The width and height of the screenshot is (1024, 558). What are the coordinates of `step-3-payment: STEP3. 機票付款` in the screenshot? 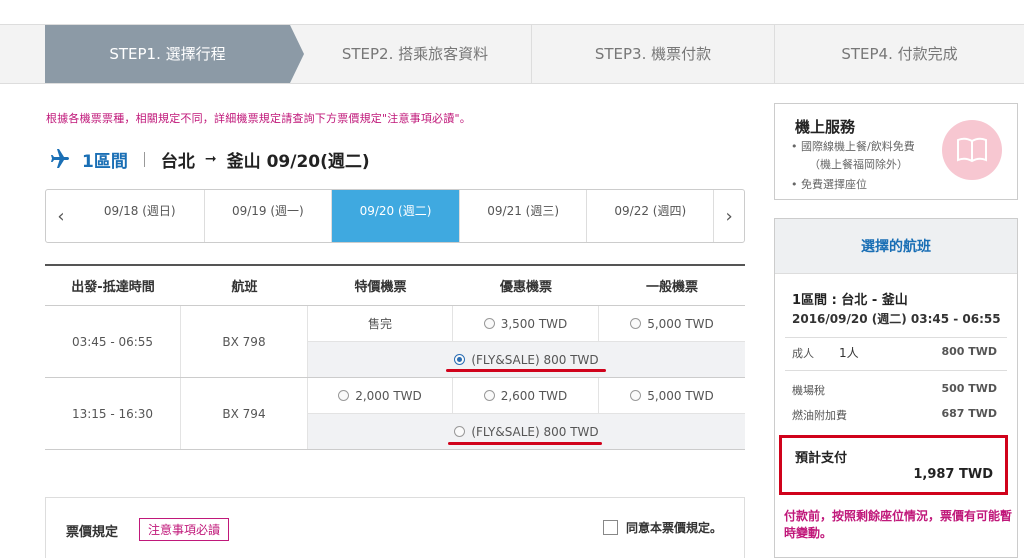 It's located at (652, 54).